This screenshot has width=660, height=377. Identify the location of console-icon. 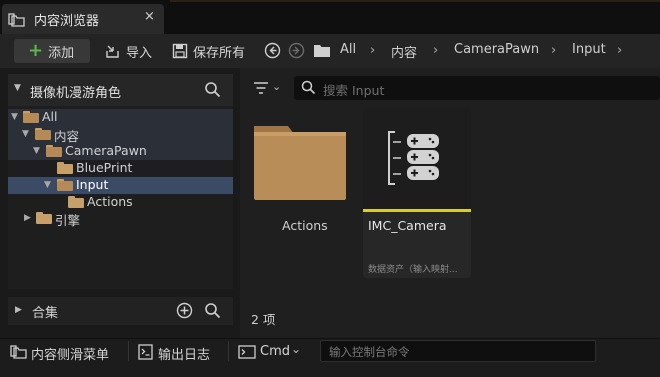
(247, 352).